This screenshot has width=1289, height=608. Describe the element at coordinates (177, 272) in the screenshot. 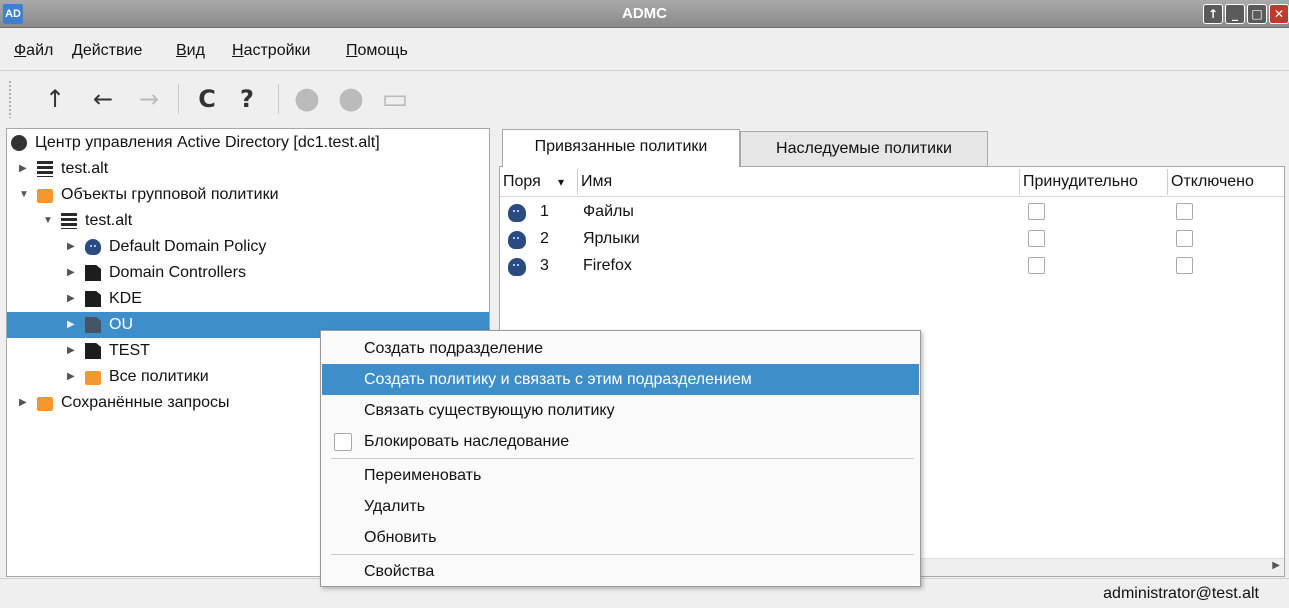

I see `tree-item-label: Domain Controllers` at that location.